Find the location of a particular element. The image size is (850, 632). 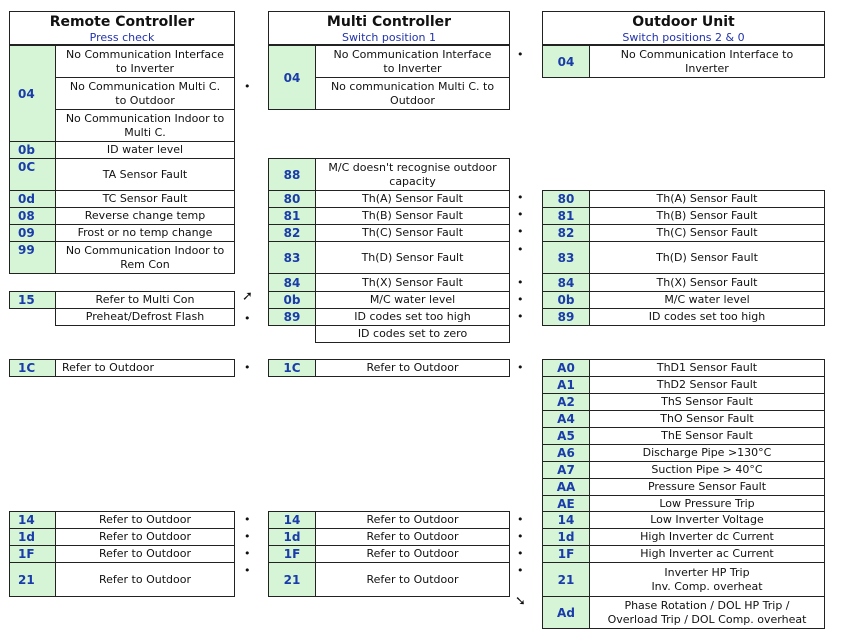

error-description: ID water level is located at coordinates (145, 150).